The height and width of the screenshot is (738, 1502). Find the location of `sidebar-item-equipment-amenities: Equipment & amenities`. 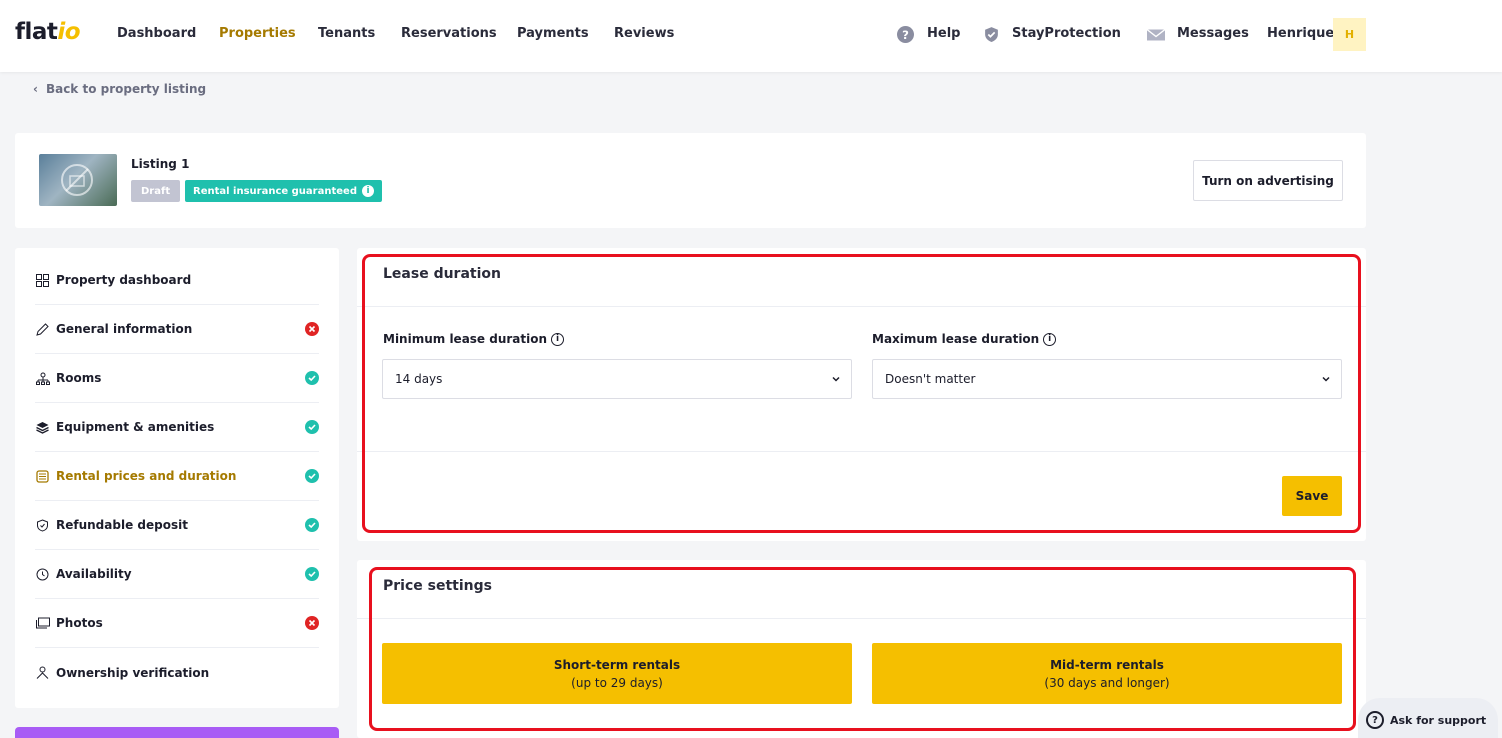

sidebar-item-equipment-amenities: Equipment & amenities is located at coordinates (177, 427).